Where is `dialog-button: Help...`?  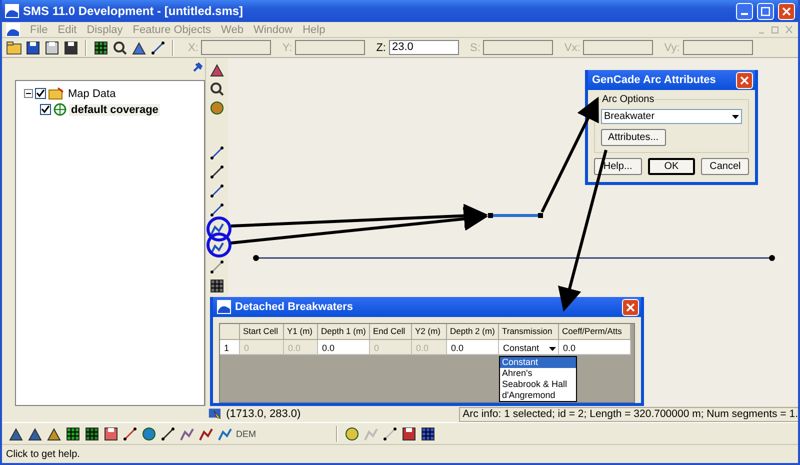
dialog-button: Help... is located at coordinates (618, 166).